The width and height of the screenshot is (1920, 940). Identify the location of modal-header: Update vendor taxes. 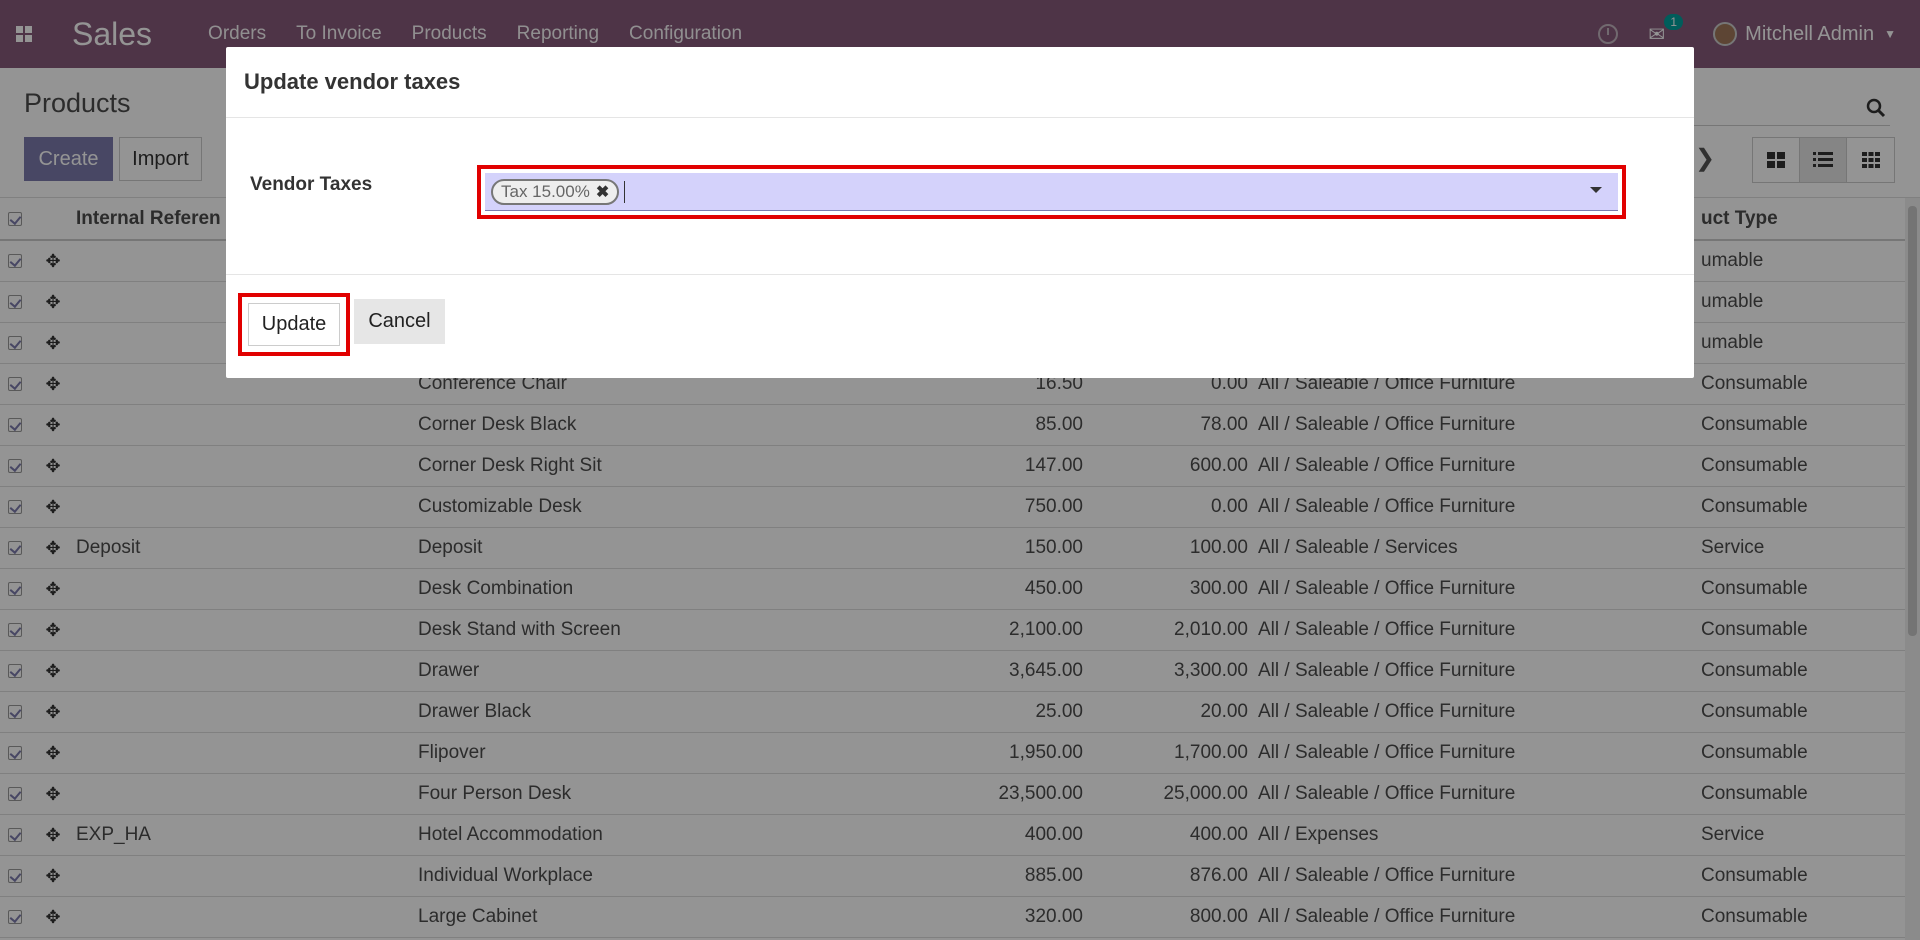
(960, 82).